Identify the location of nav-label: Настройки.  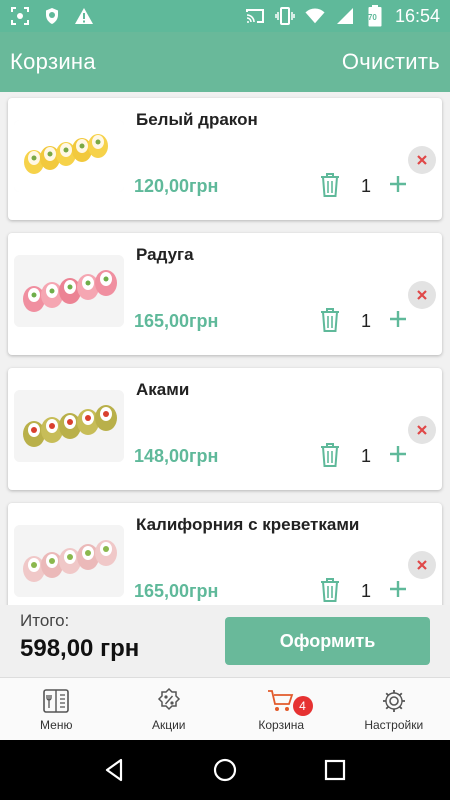
(394, 725).